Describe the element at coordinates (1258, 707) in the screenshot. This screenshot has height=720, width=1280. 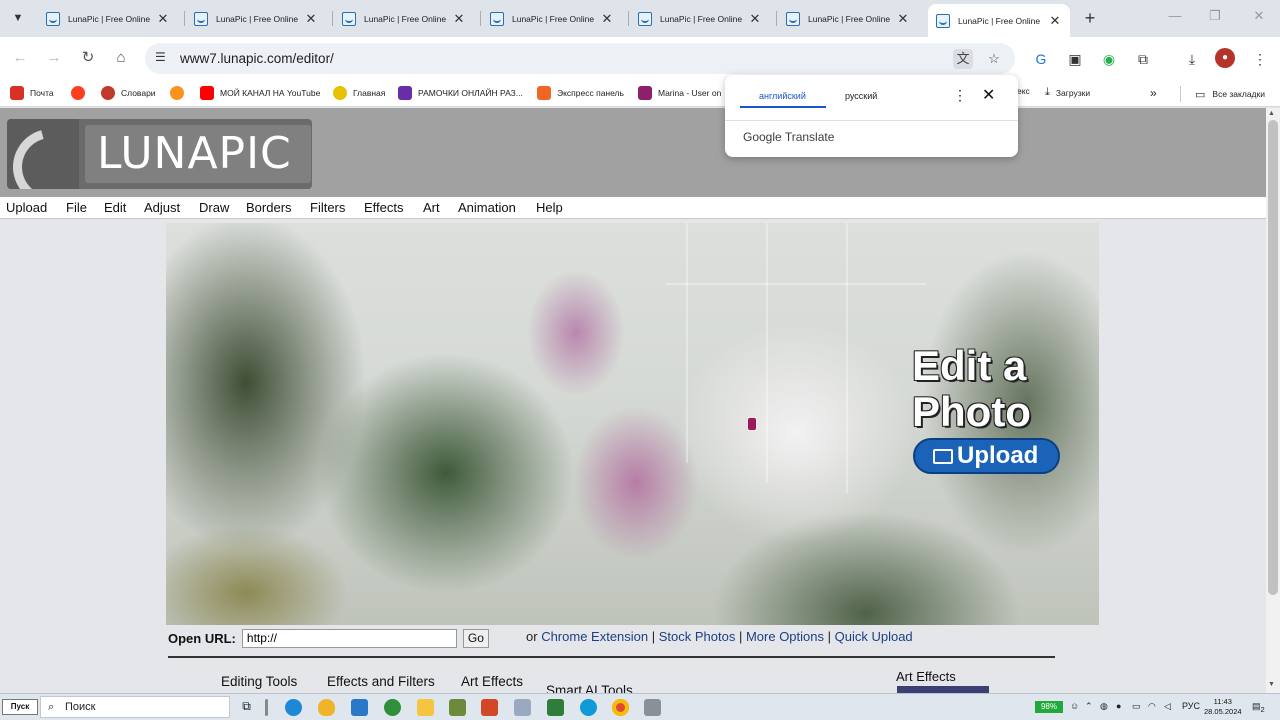
I see `notification-icon: ▤2` at that location.